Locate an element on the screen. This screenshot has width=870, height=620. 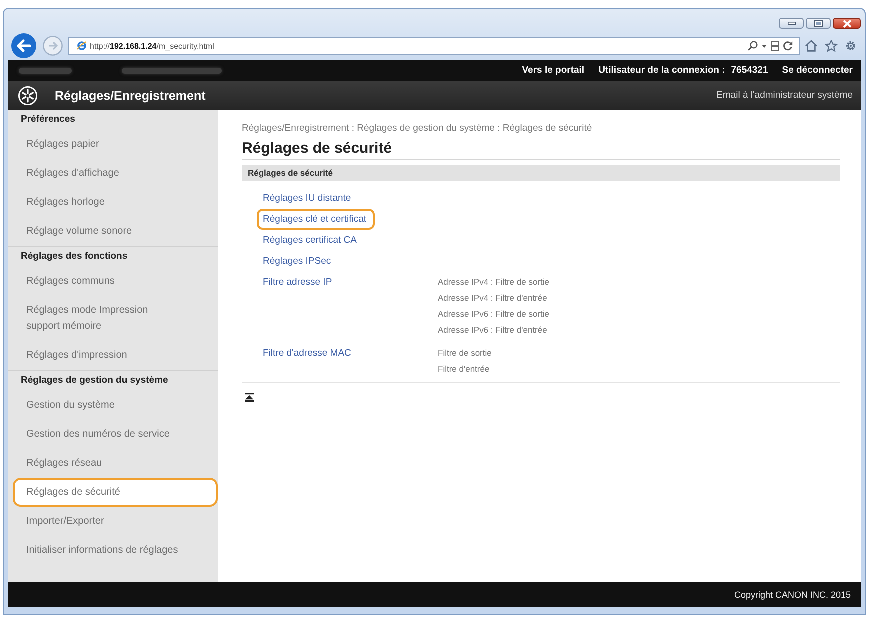
sidebar-item: Gestion des numéros de service is located at coordinates (115, 434).